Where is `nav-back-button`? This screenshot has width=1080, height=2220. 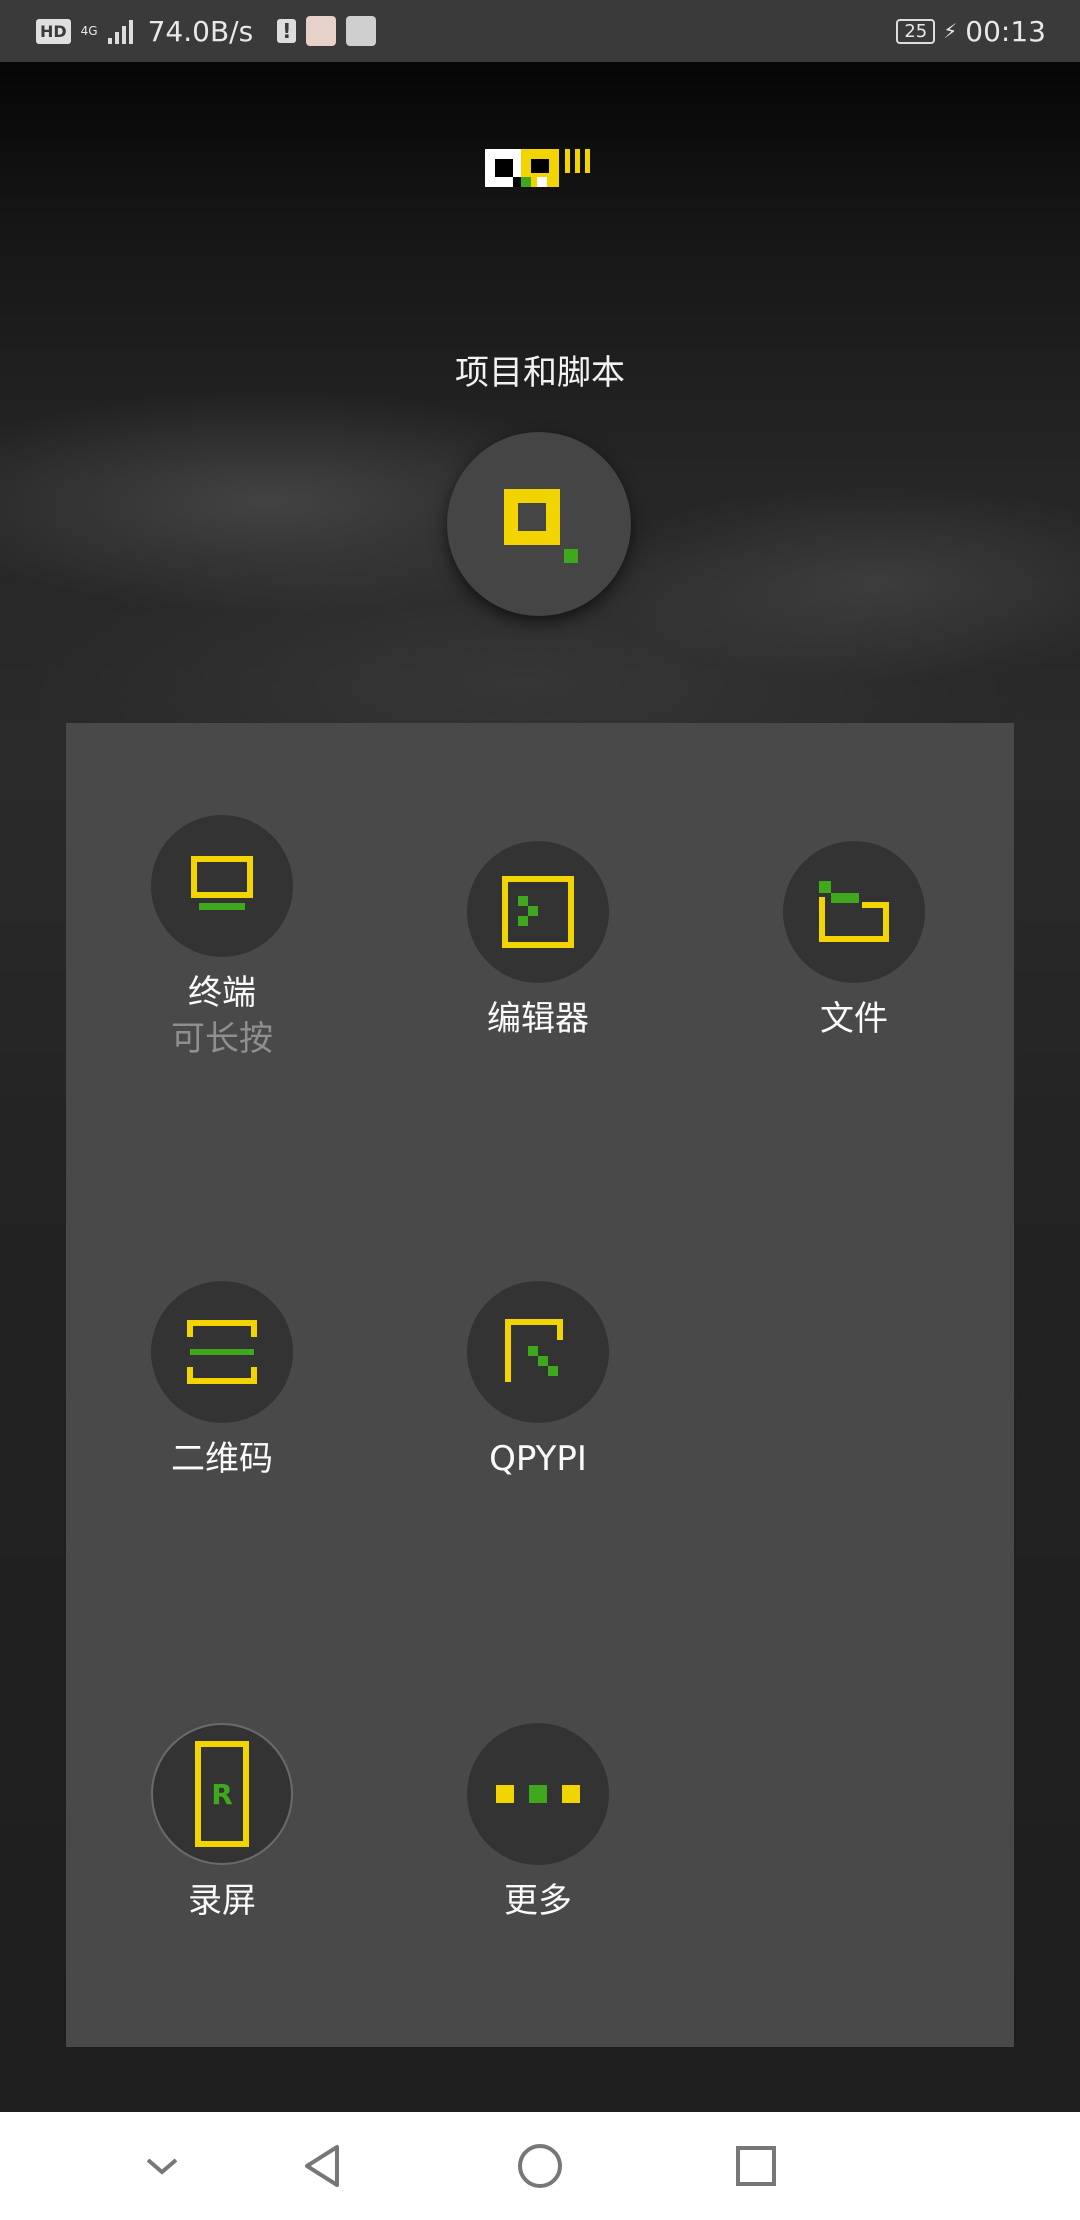 nav-back-button is located at coordinates (324, 2166).